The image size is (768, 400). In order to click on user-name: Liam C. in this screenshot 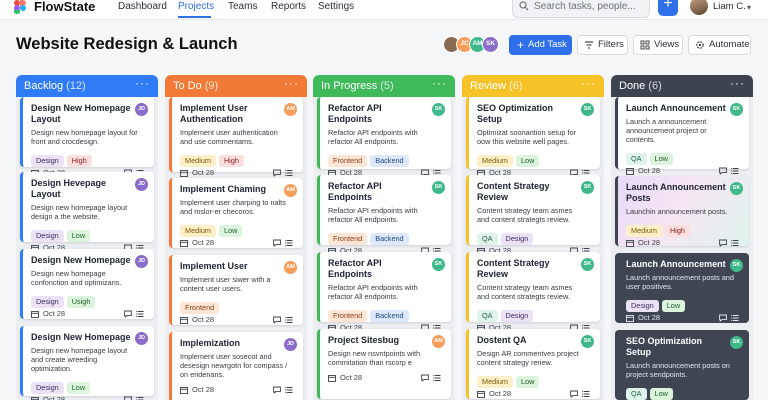, I will do `click(729, 6)`.